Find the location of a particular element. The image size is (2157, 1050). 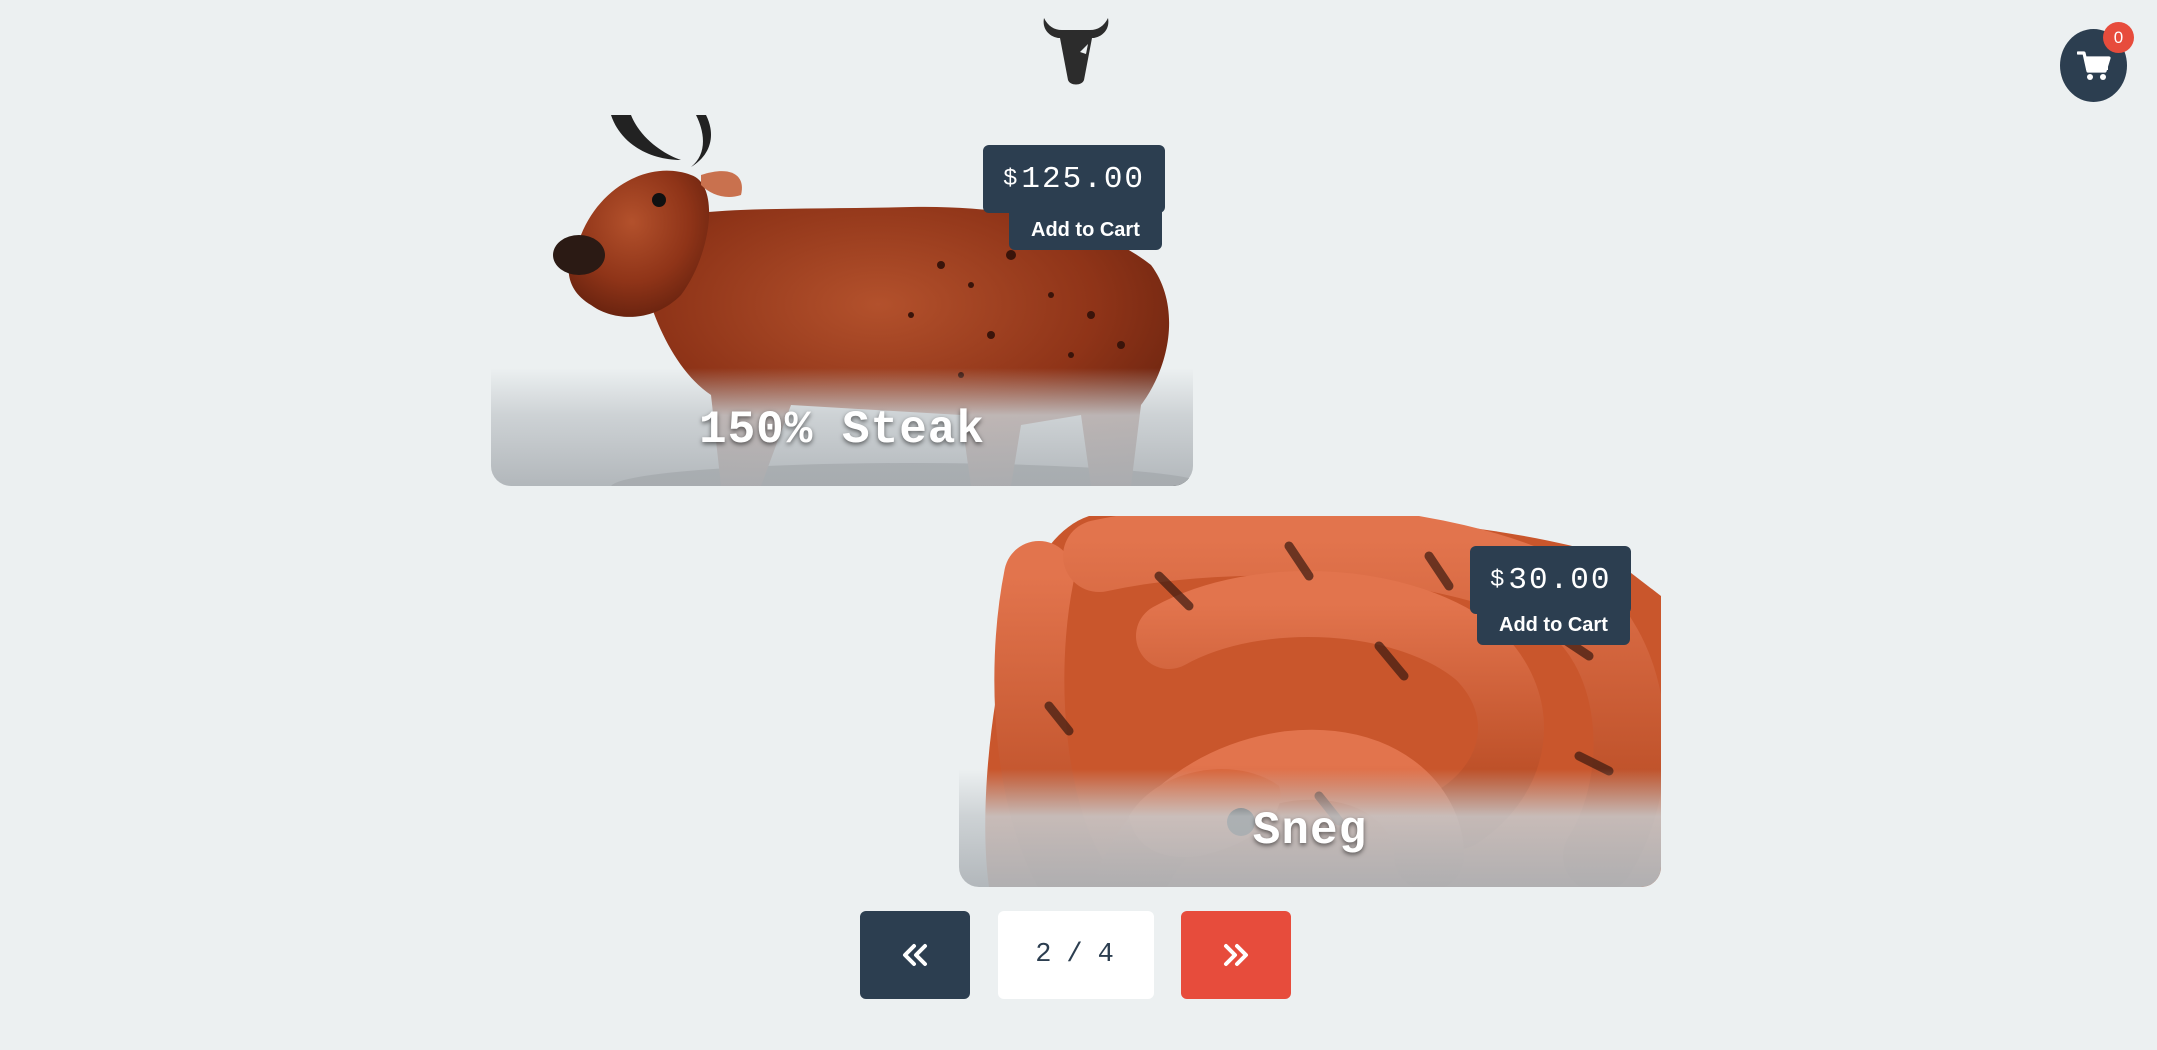

double-chevron-left-icon is located at coordinates (915, 955).